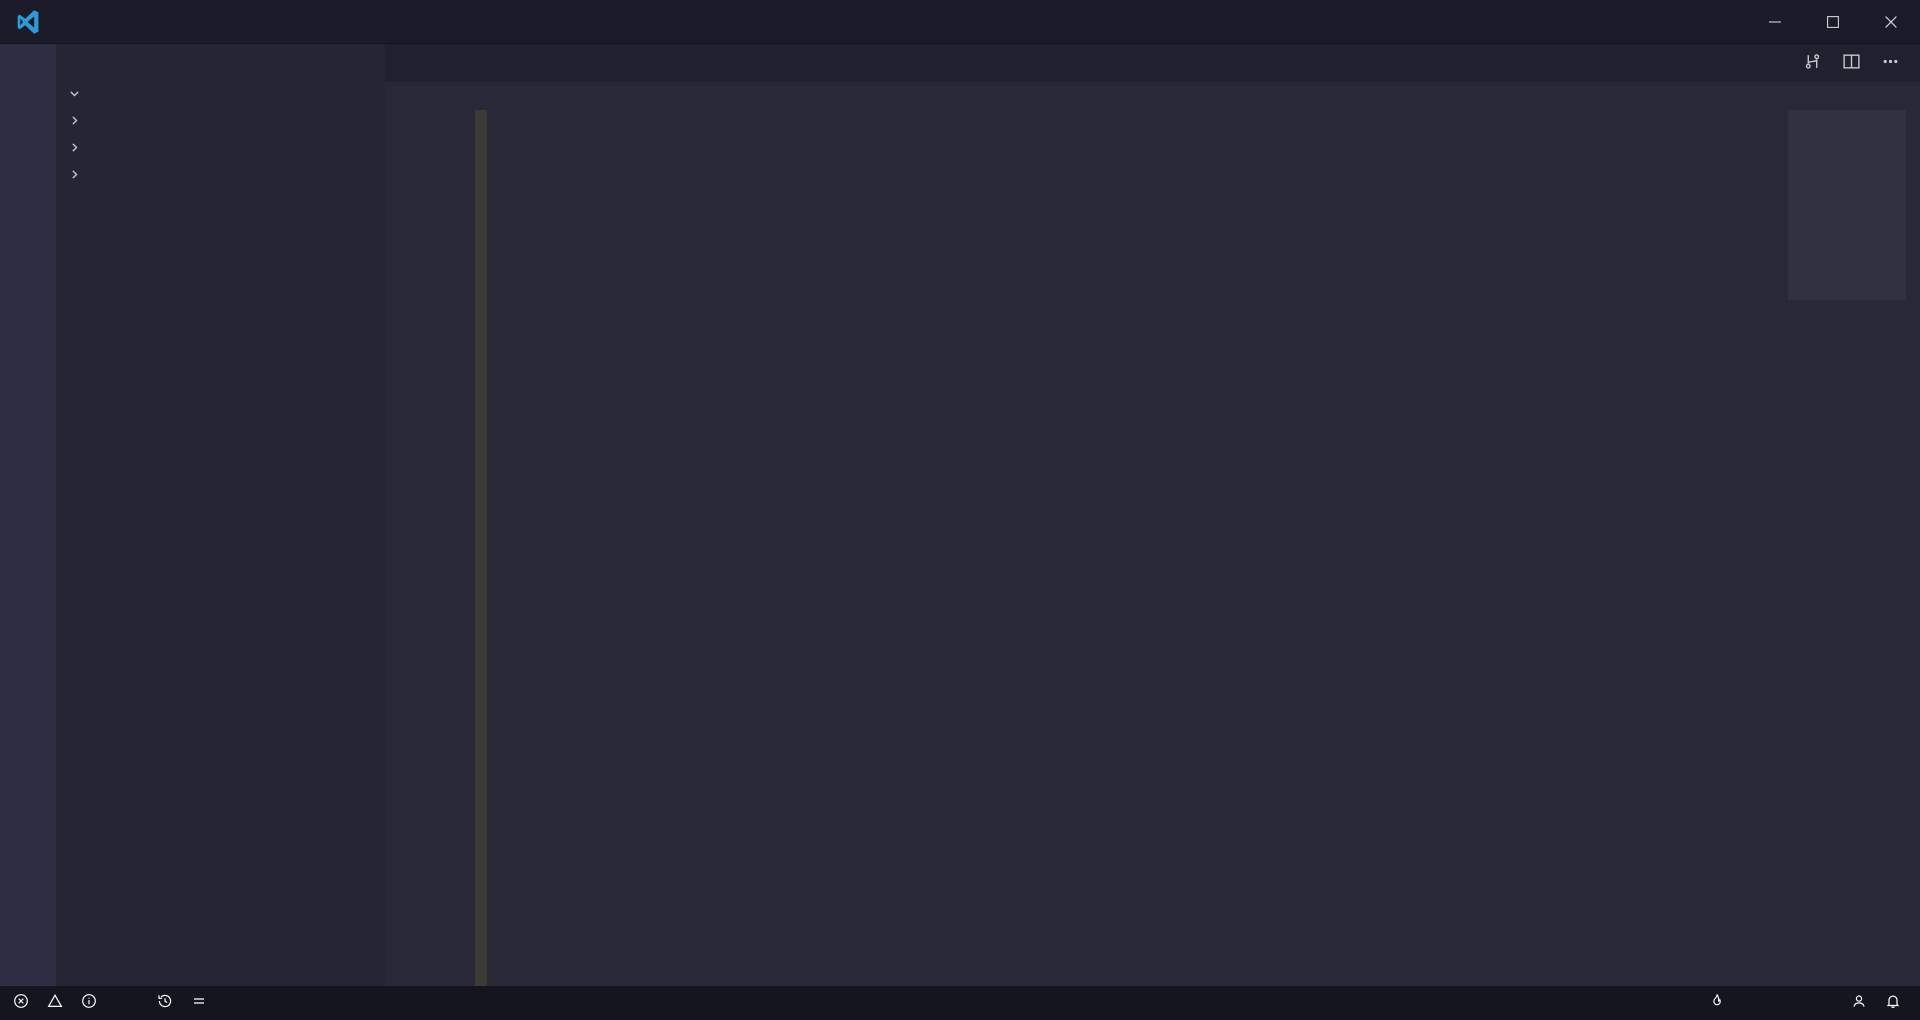  I want to click on sidebar-section-outline, so click(220, 147).